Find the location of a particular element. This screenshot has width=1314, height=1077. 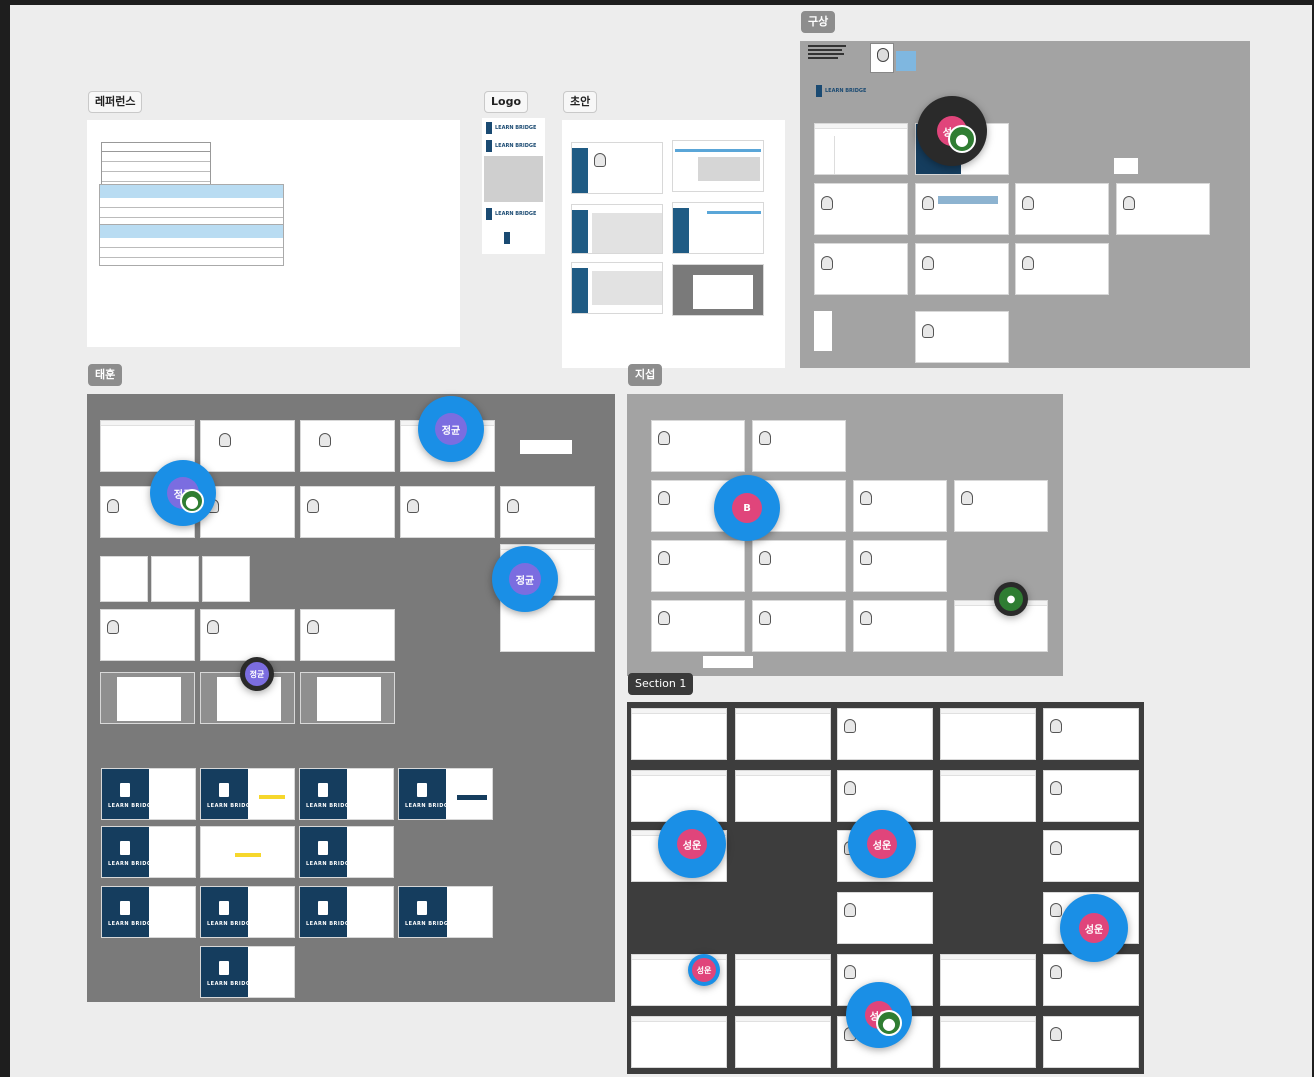

plan-map-image is located at coordinates (906, 61).